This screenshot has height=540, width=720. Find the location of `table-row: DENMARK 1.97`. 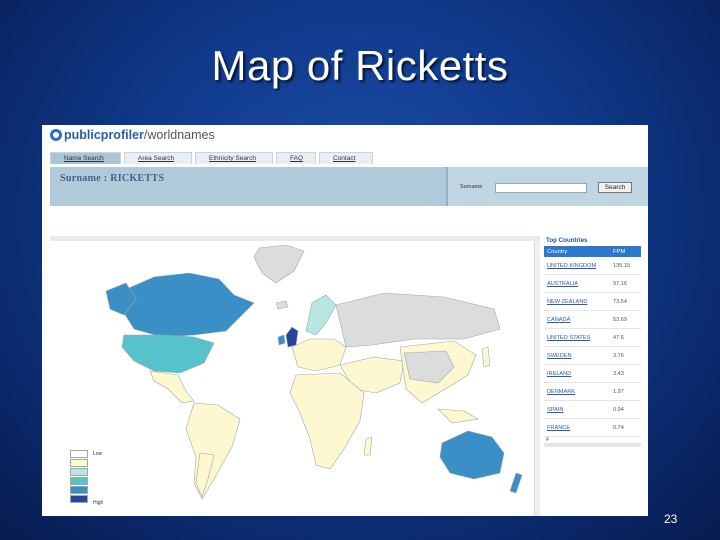

table-row: DENMARK 1.97 is located at coordinates (592, 392).